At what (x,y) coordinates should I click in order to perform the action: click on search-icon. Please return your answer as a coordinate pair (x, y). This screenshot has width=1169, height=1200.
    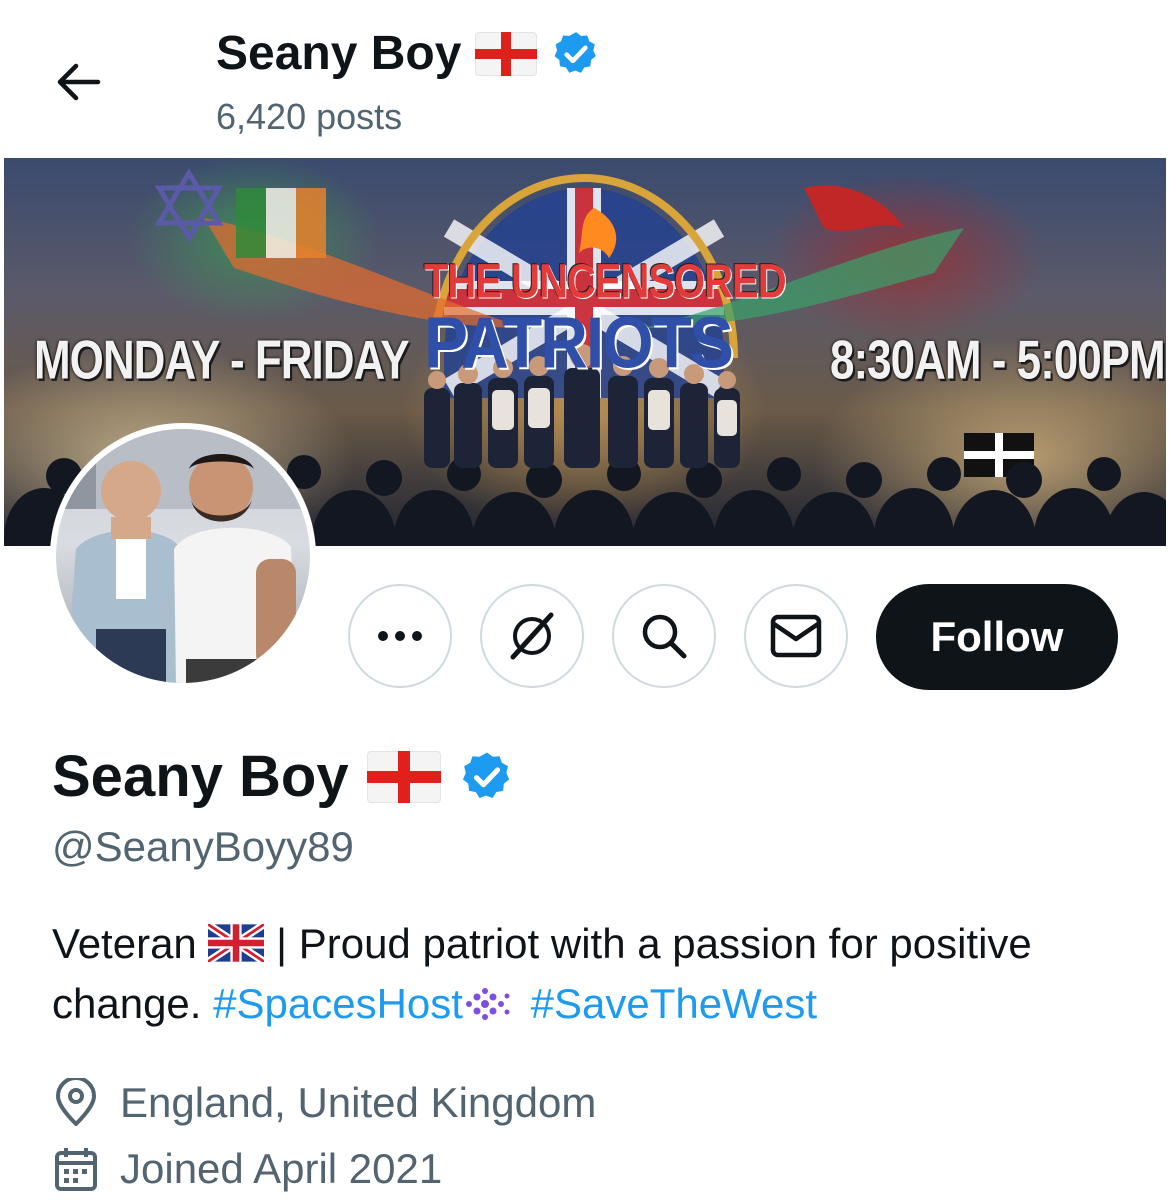
    Looking at the image, I should click on (664, 636).